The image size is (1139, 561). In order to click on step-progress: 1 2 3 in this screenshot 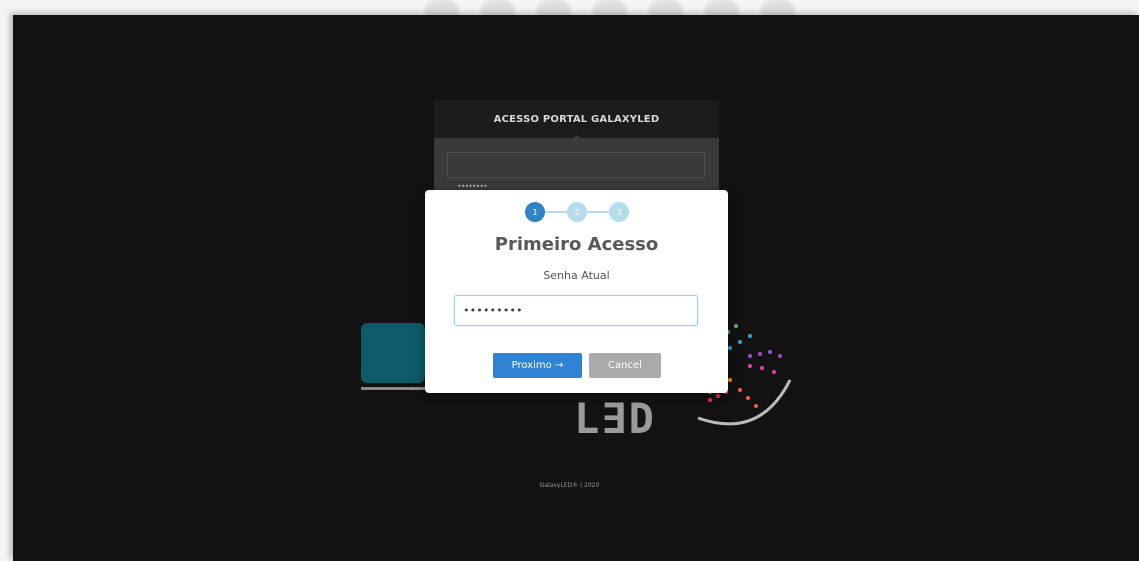, I will do `click(577, 212)`.